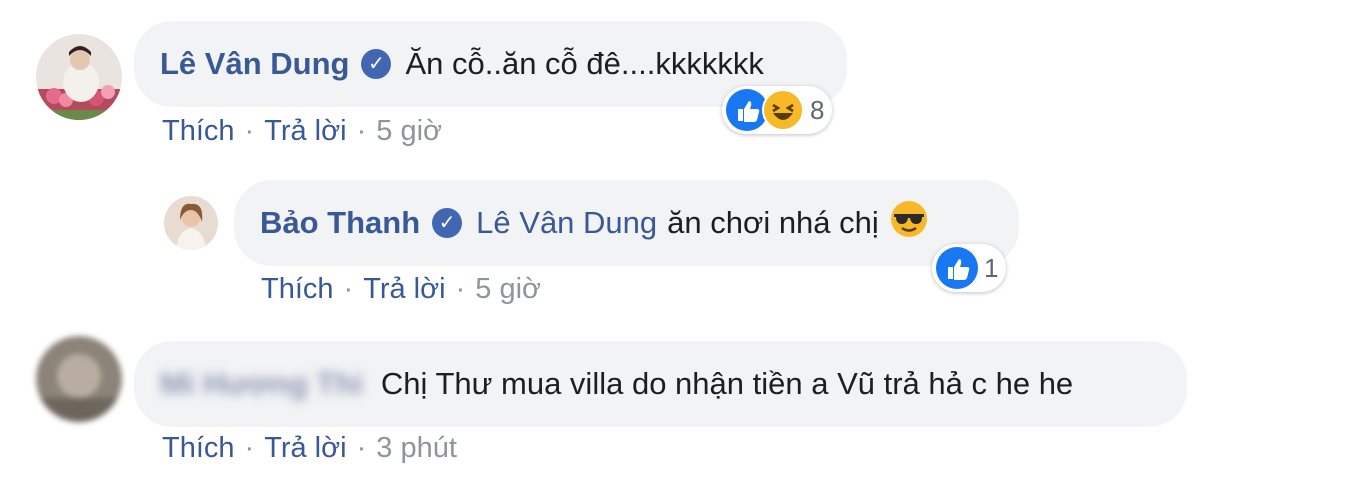 This screenshot has height=495, width=1351. What do you see at coordinates (909, 223) in the screenshot?
I see `sunglasses-emoji-icon` at bounding box center [909, 223].